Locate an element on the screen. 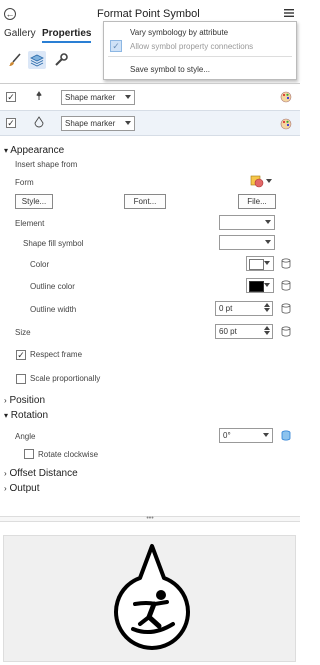 This screenshot has width=320, height=665. layers-tab-button is located at coordinates (37, 60).